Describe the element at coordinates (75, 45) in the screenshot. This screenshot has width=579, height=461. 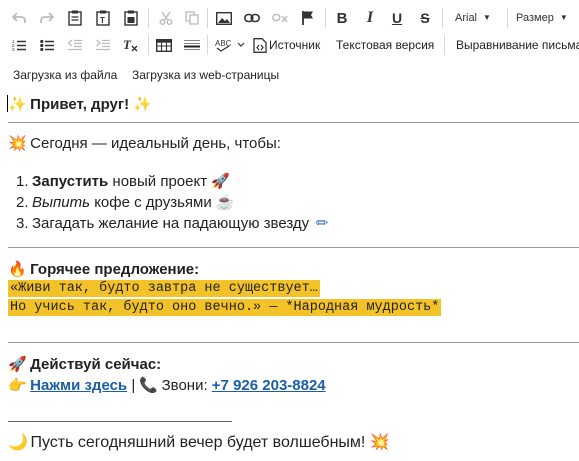
I see `outdent-icon` at that location.